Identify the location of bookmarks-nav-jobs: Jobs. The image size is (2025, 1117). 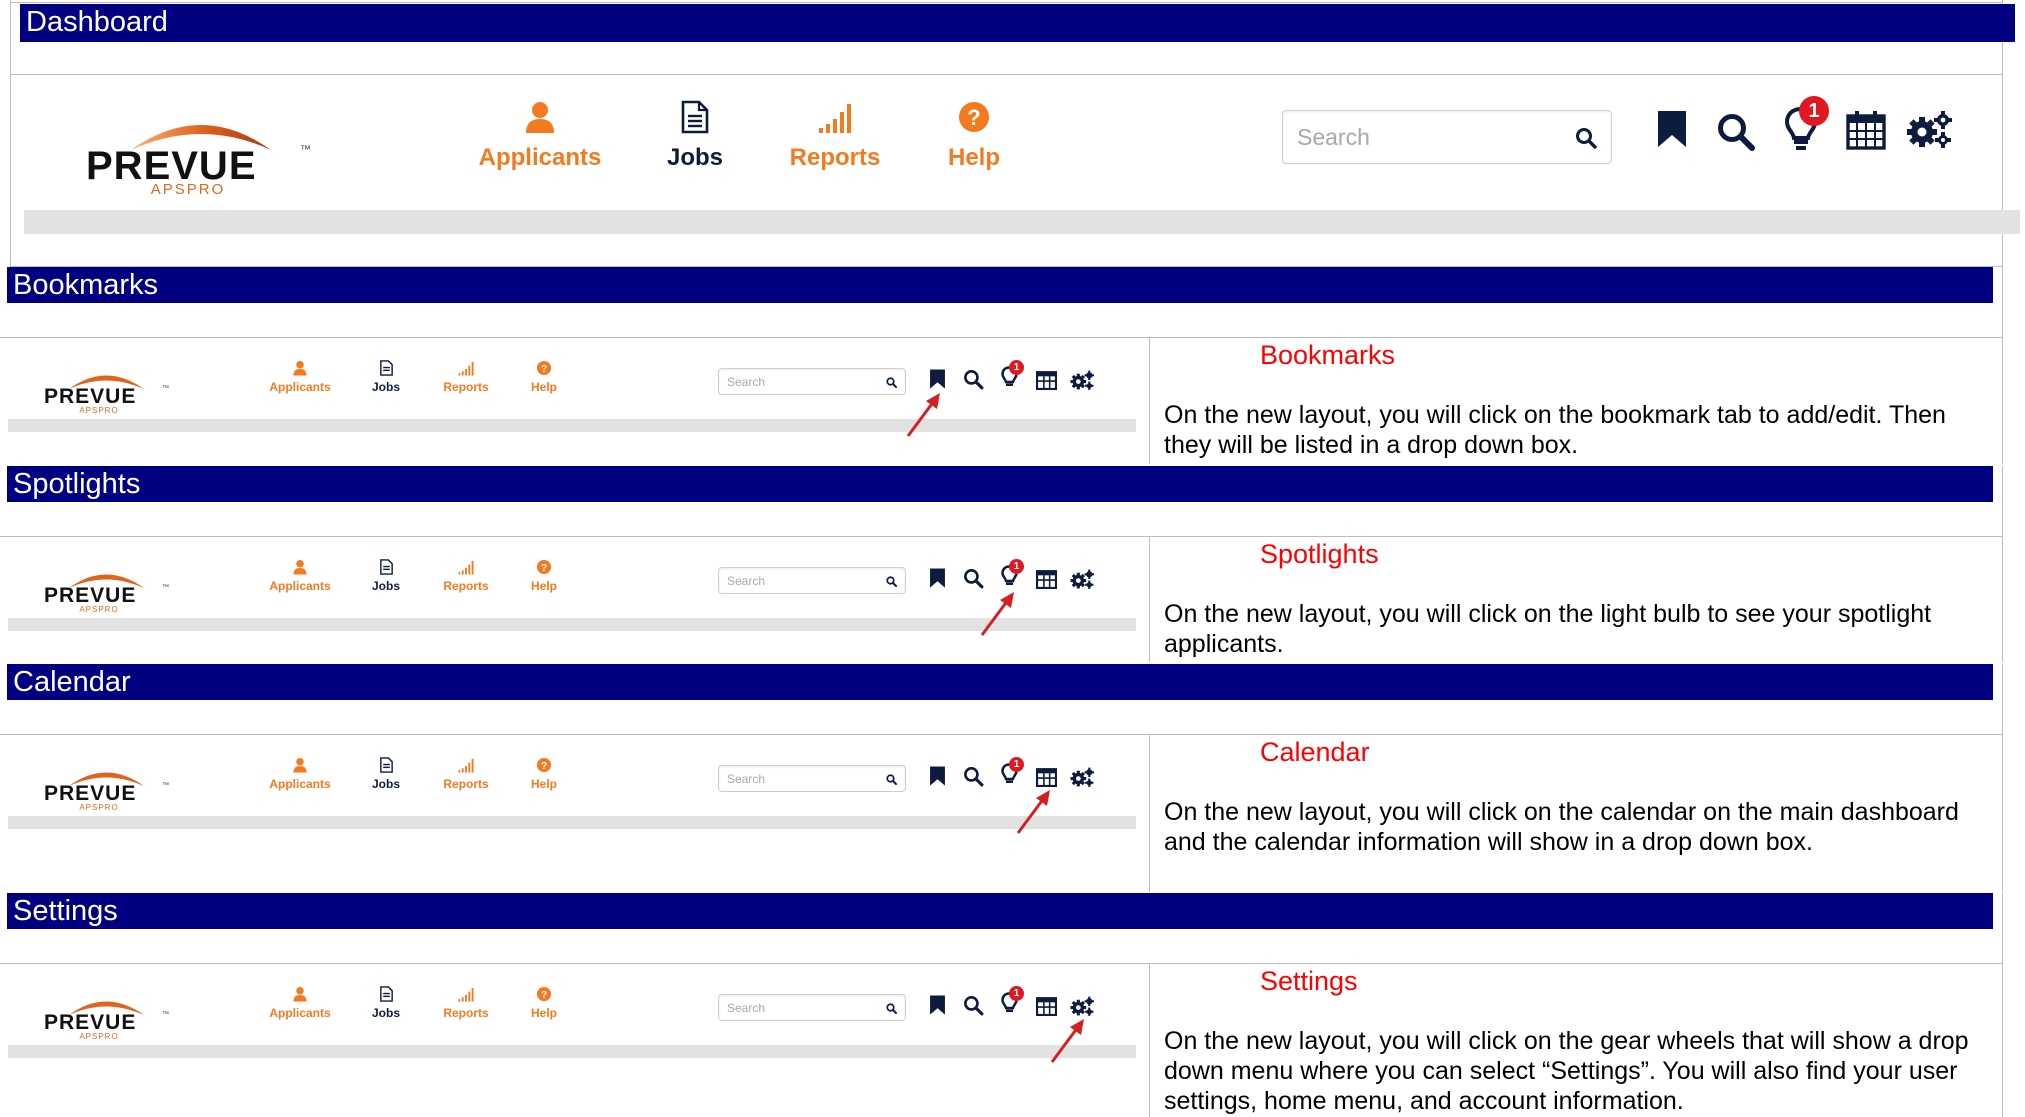
(386, 377).